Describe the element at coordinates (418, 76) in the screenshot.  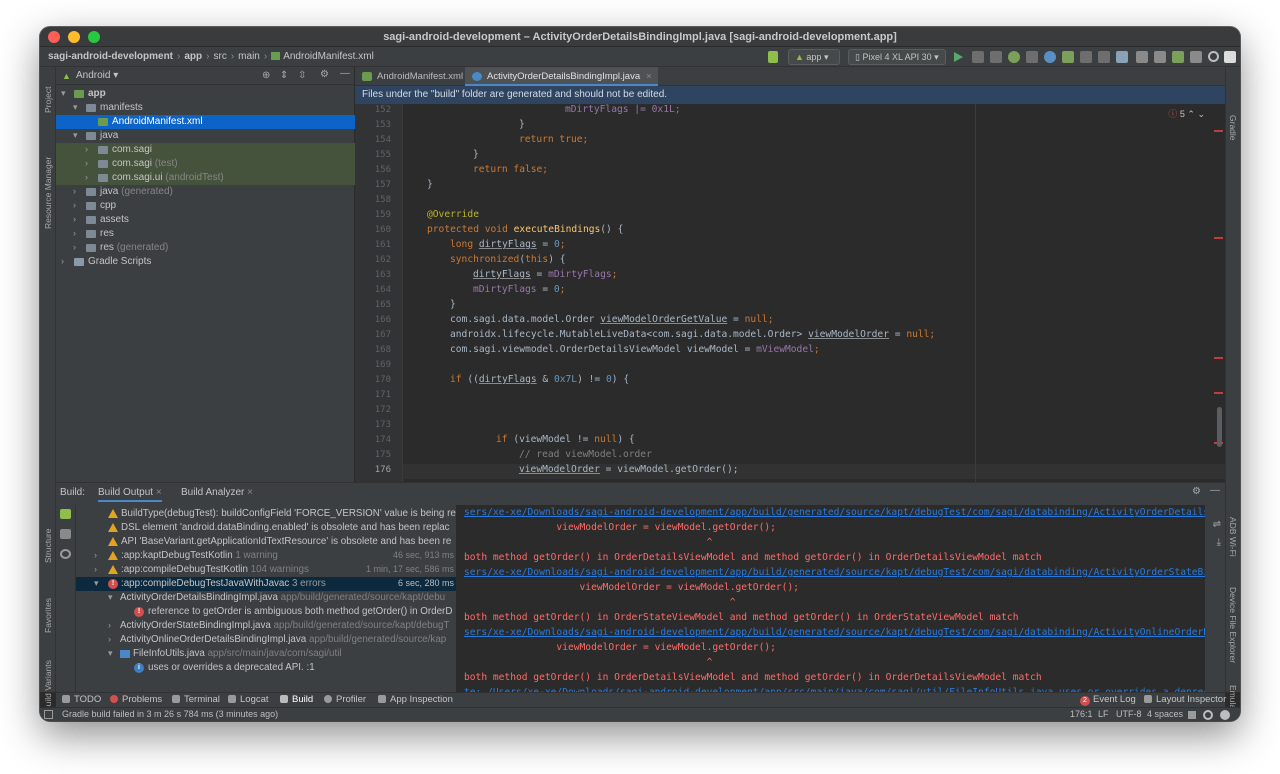
I see `tab-android-manifest: AndroidManifest.xml×` at that location.